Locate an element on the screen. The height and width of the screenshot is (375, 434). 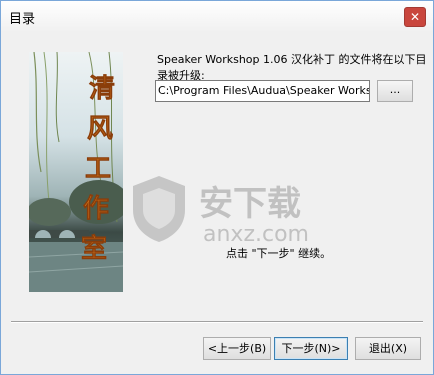
close-button: ✕ is located at coordinates (415, 17).